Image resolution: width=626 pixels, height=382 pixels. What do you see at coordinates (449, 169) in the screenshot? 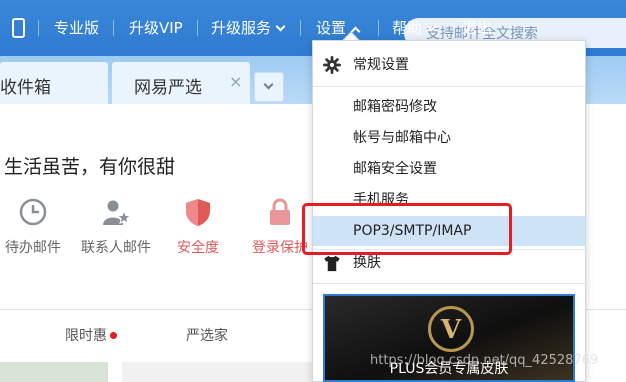
I see `menu-item-security-settings: 邮箱安全设置` at bounding box center [449, 169].